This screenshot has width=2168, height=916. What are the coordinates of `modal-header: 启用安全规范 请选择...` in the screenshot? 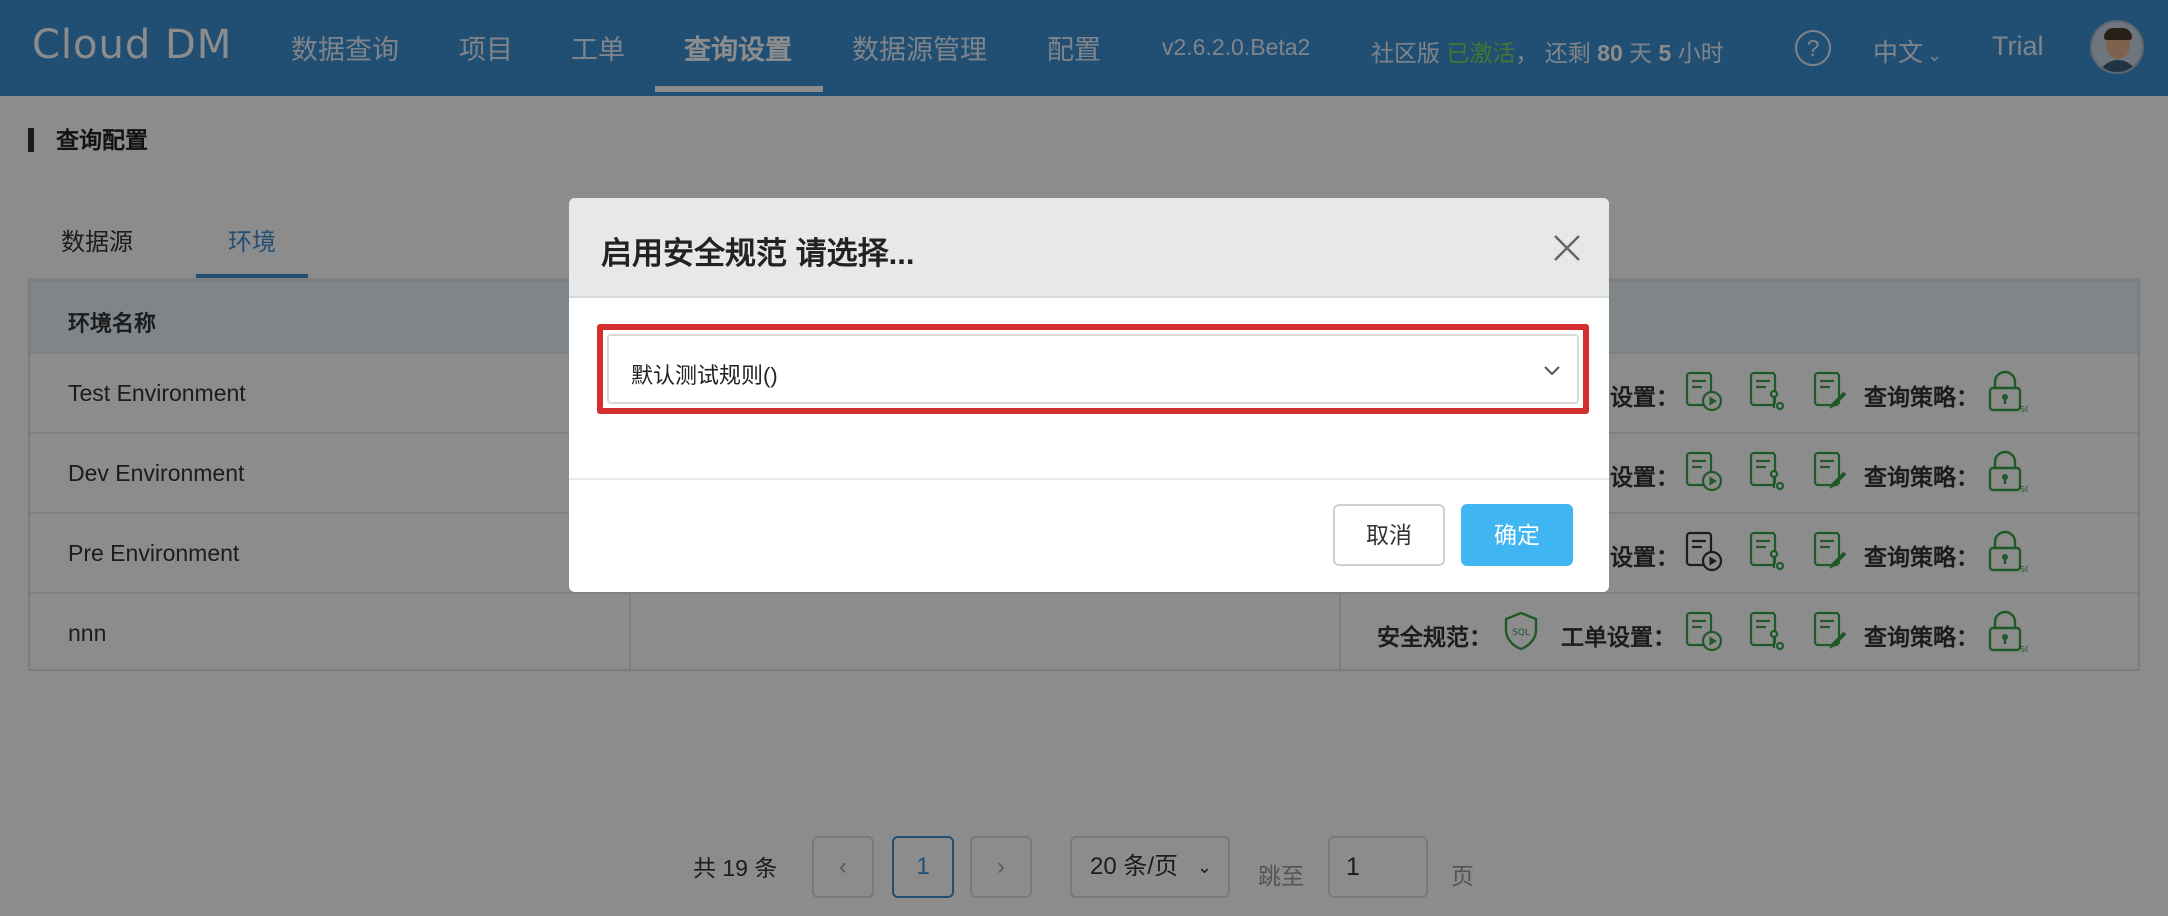 It's located at (1089, 248).